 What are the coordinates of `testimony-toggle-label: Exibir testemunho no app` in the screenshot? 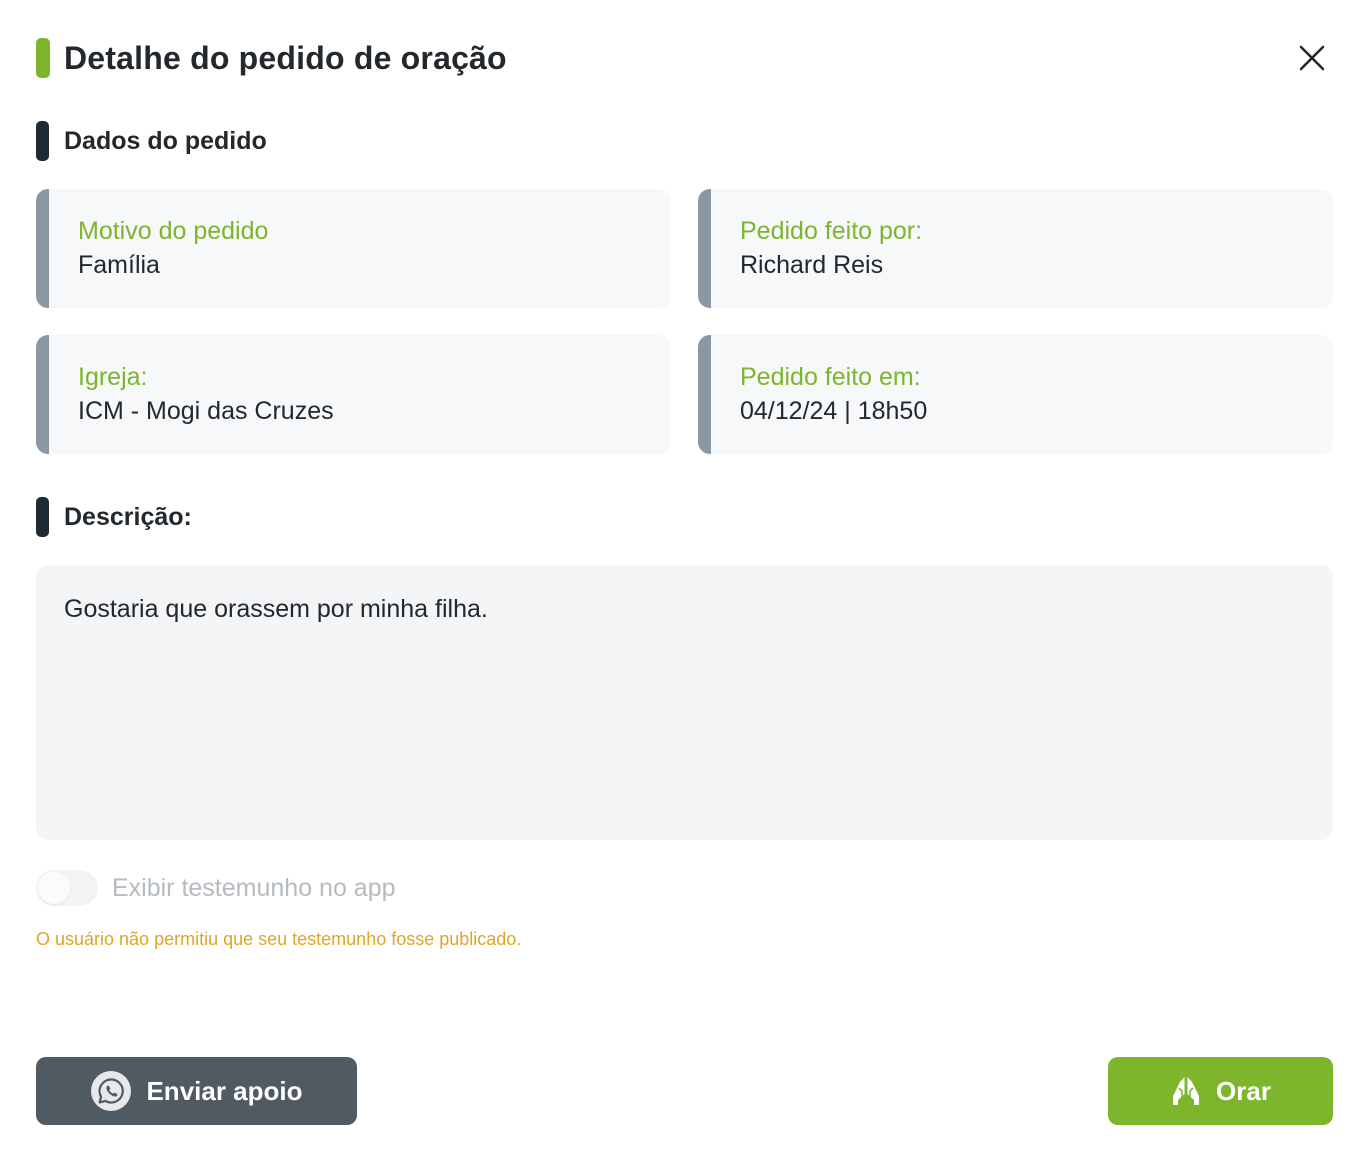 It's located at (254, 887).